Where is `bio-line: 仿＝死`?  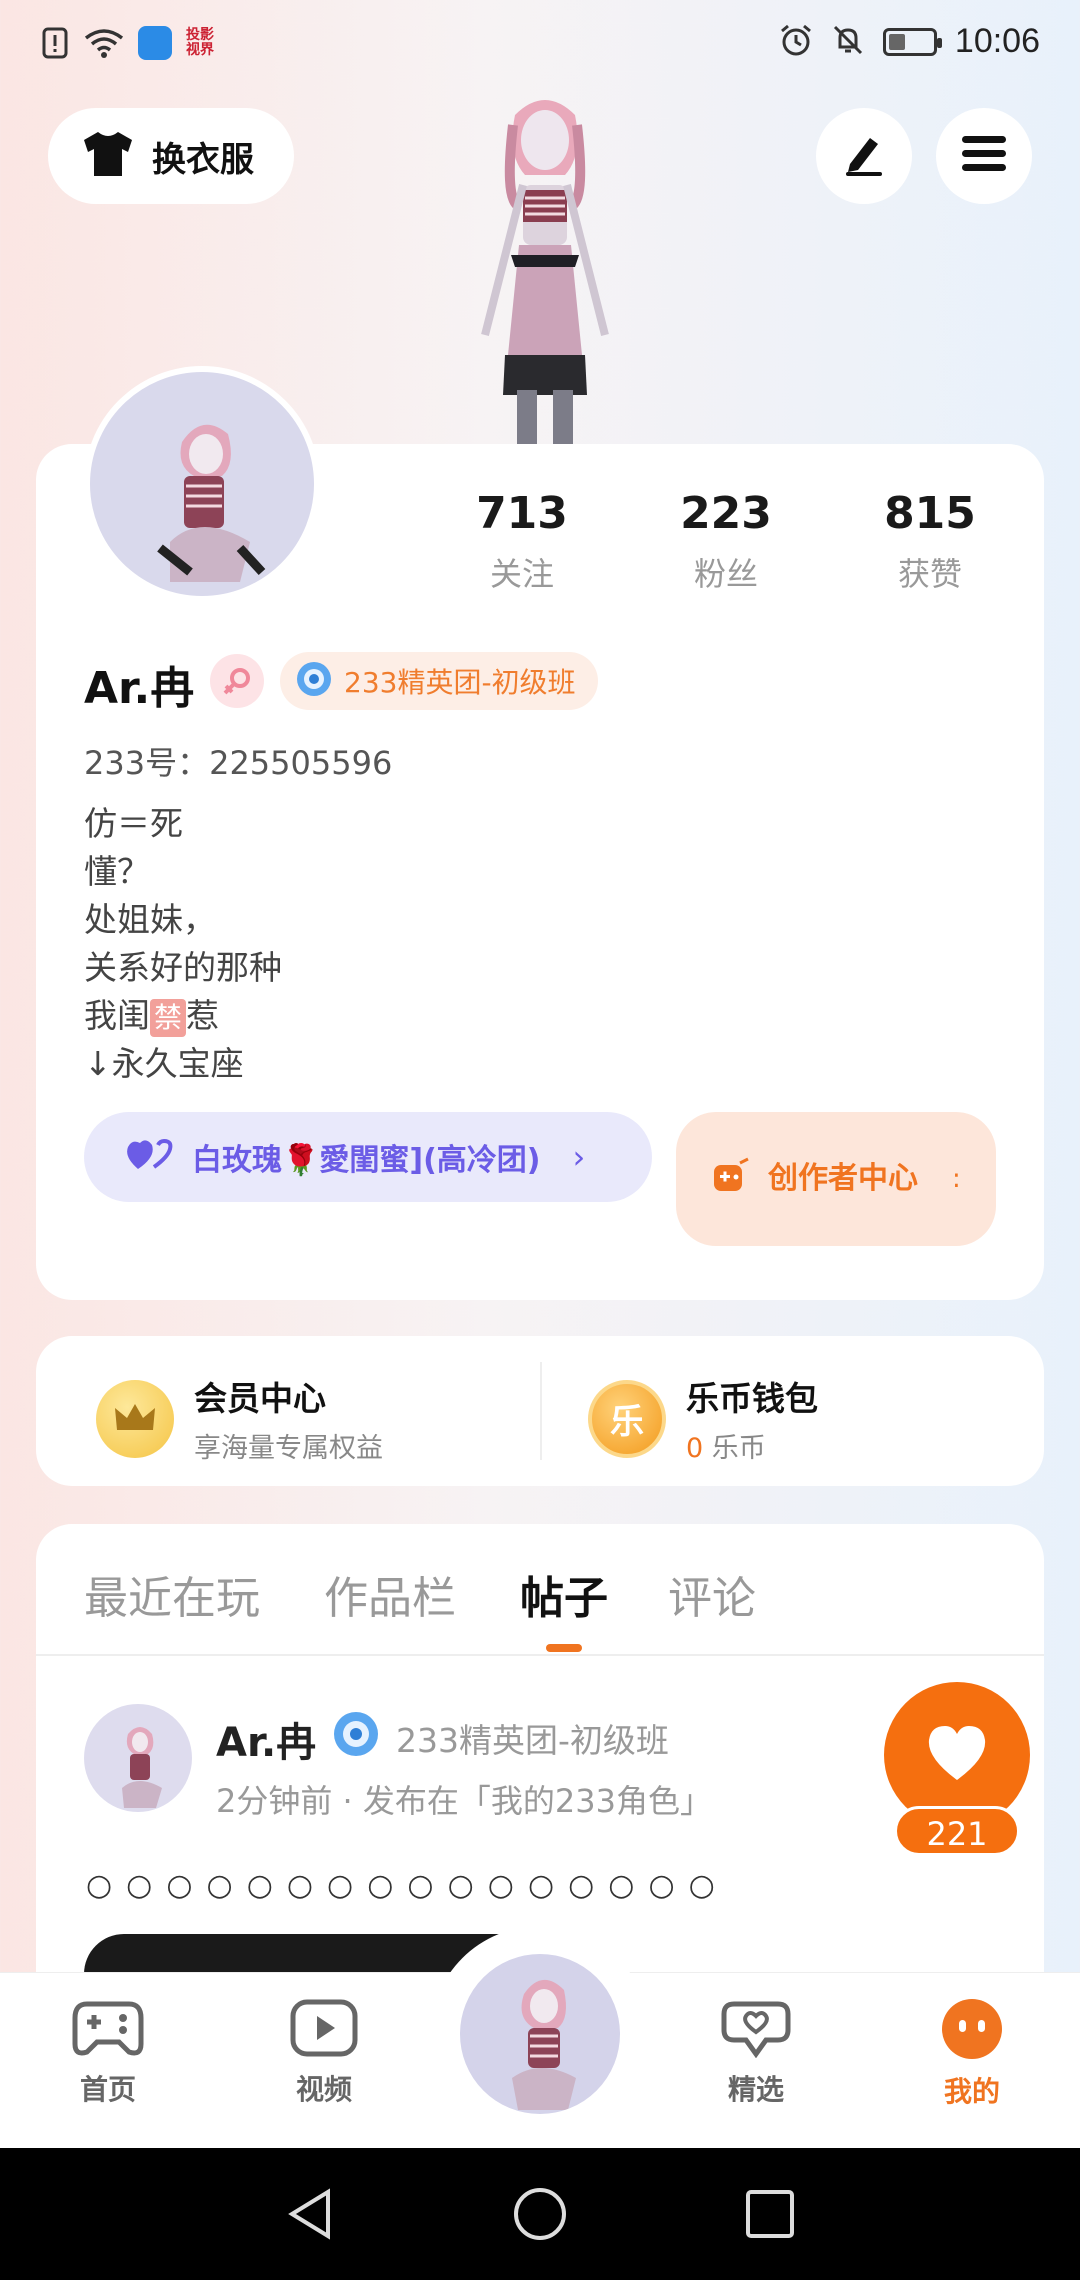
bio-line: 仿＝死 is located at coordinates (133, 823).